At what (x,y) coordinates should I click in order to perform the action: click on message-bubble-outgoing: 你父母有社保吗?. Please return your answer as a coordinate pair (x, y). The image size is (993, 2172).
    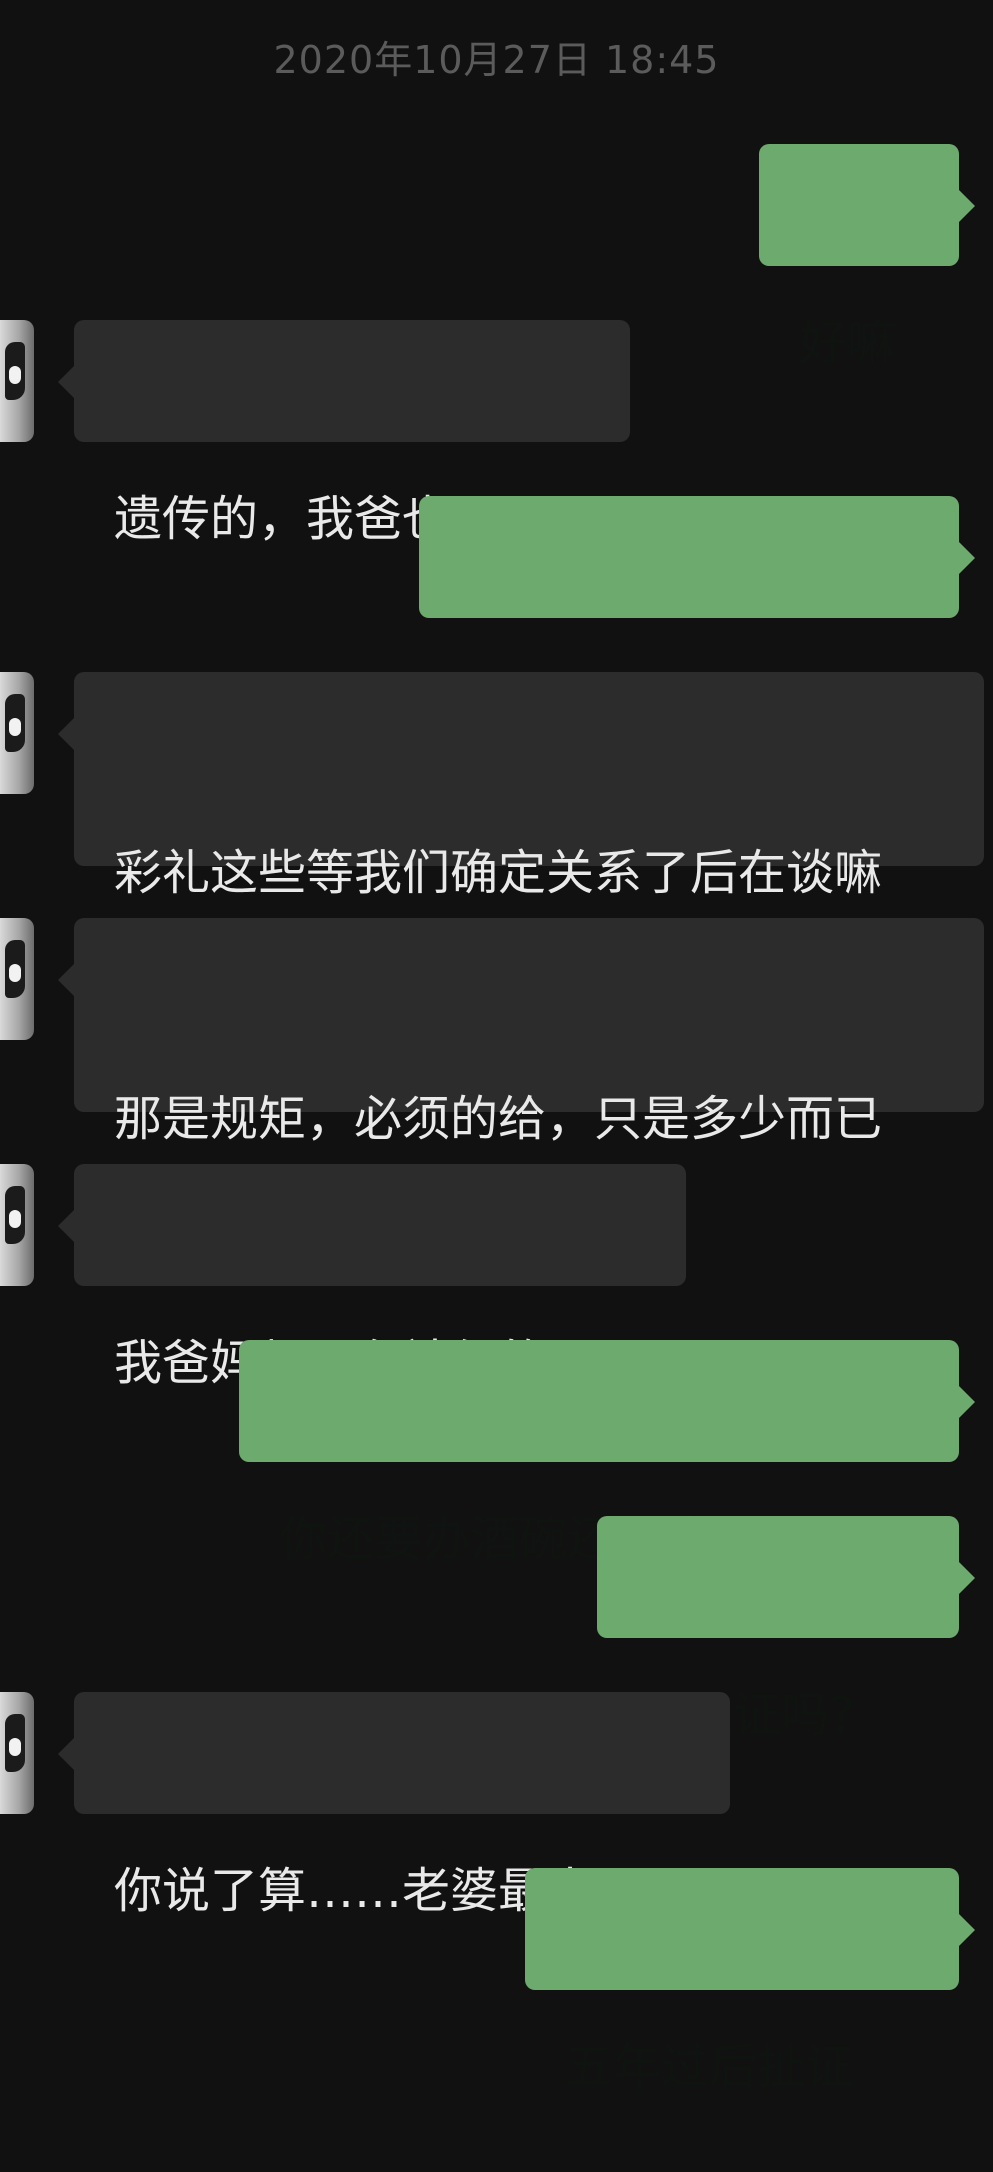
    Looking at the image, I should click on (697, 609).